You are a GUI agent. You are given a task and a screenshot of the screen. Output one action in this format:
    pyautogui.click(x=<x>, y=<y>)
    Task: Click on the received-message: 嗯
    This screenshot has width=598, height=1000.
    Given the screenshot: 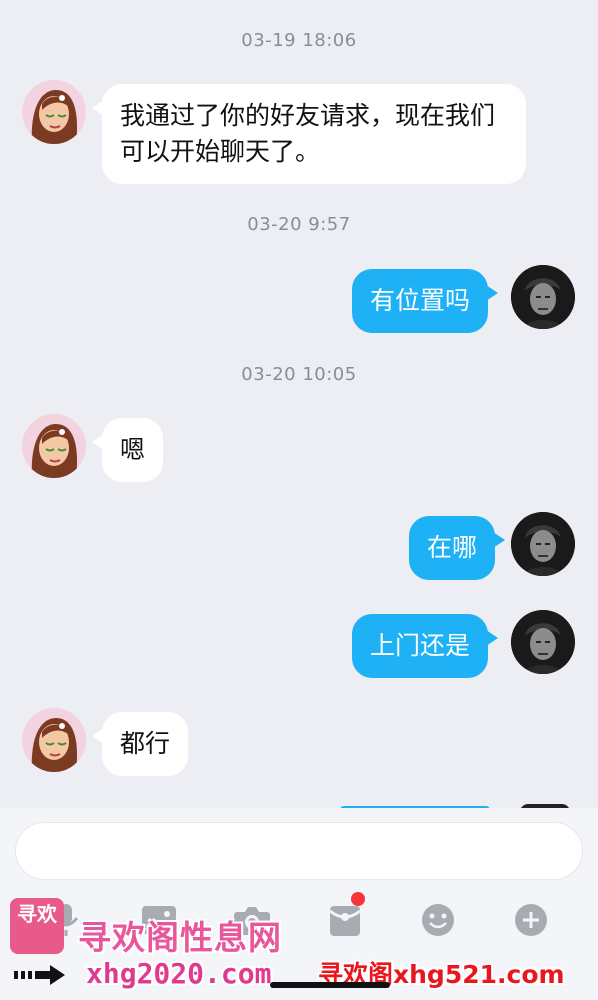 What is the action you would take?
    pyautogui.click(x=127, y=450)
    